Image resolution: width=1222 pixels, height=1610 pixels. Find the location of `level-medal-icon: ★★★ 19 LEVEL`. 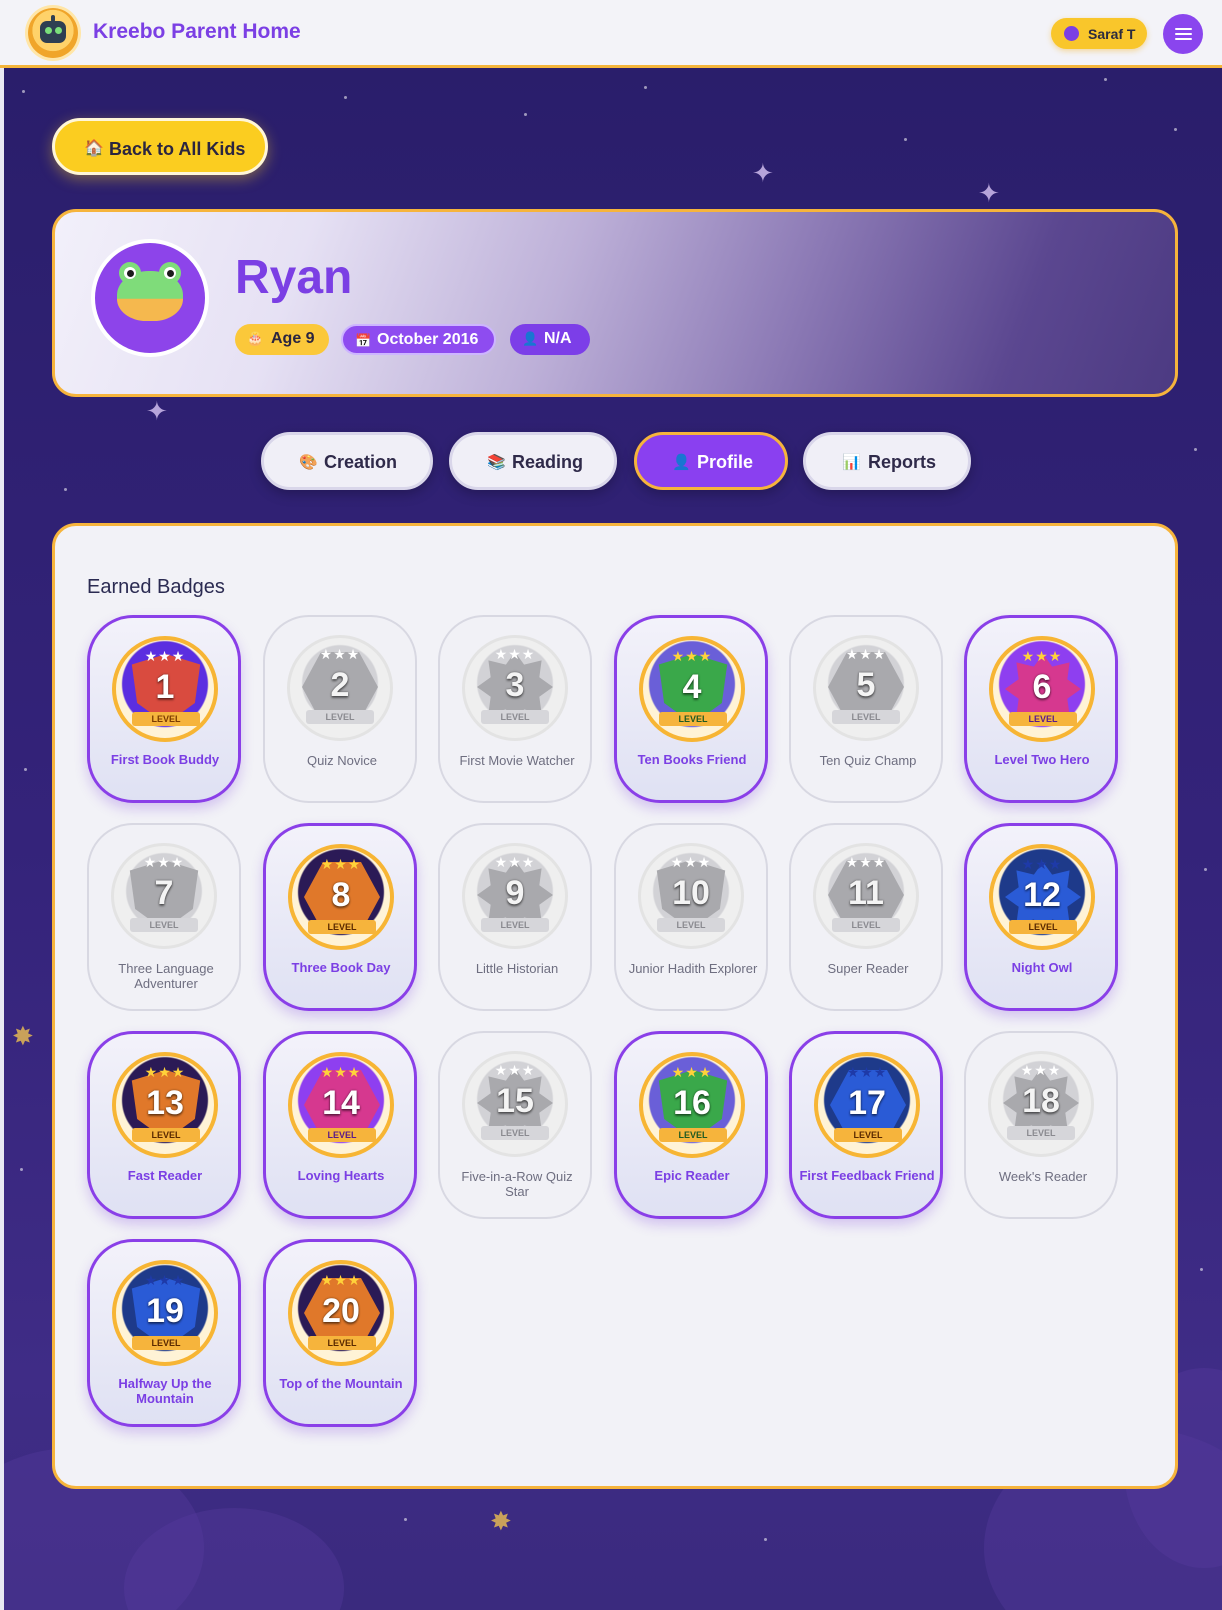

level-medal-icon: ★★★ 19 LEVEL is located at coordinates (165, 1313).